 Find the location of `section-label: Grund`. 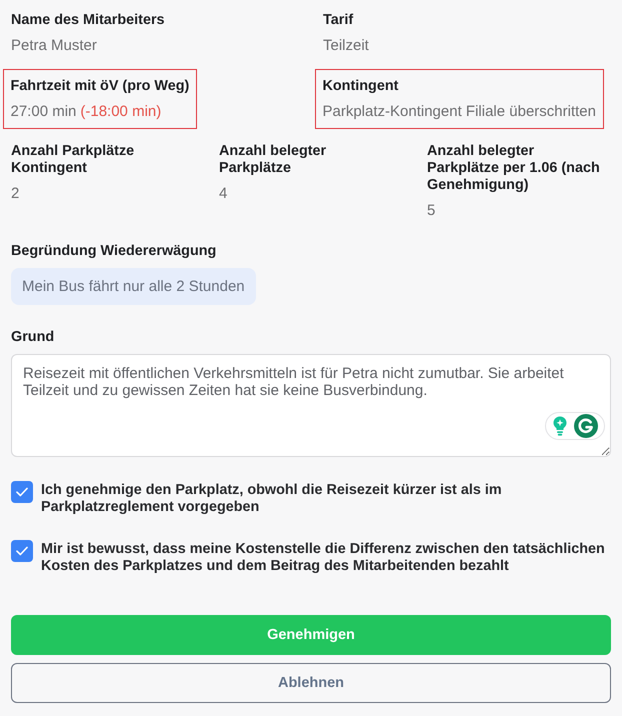

section-label: Grund is located at coordinates (33, 337).